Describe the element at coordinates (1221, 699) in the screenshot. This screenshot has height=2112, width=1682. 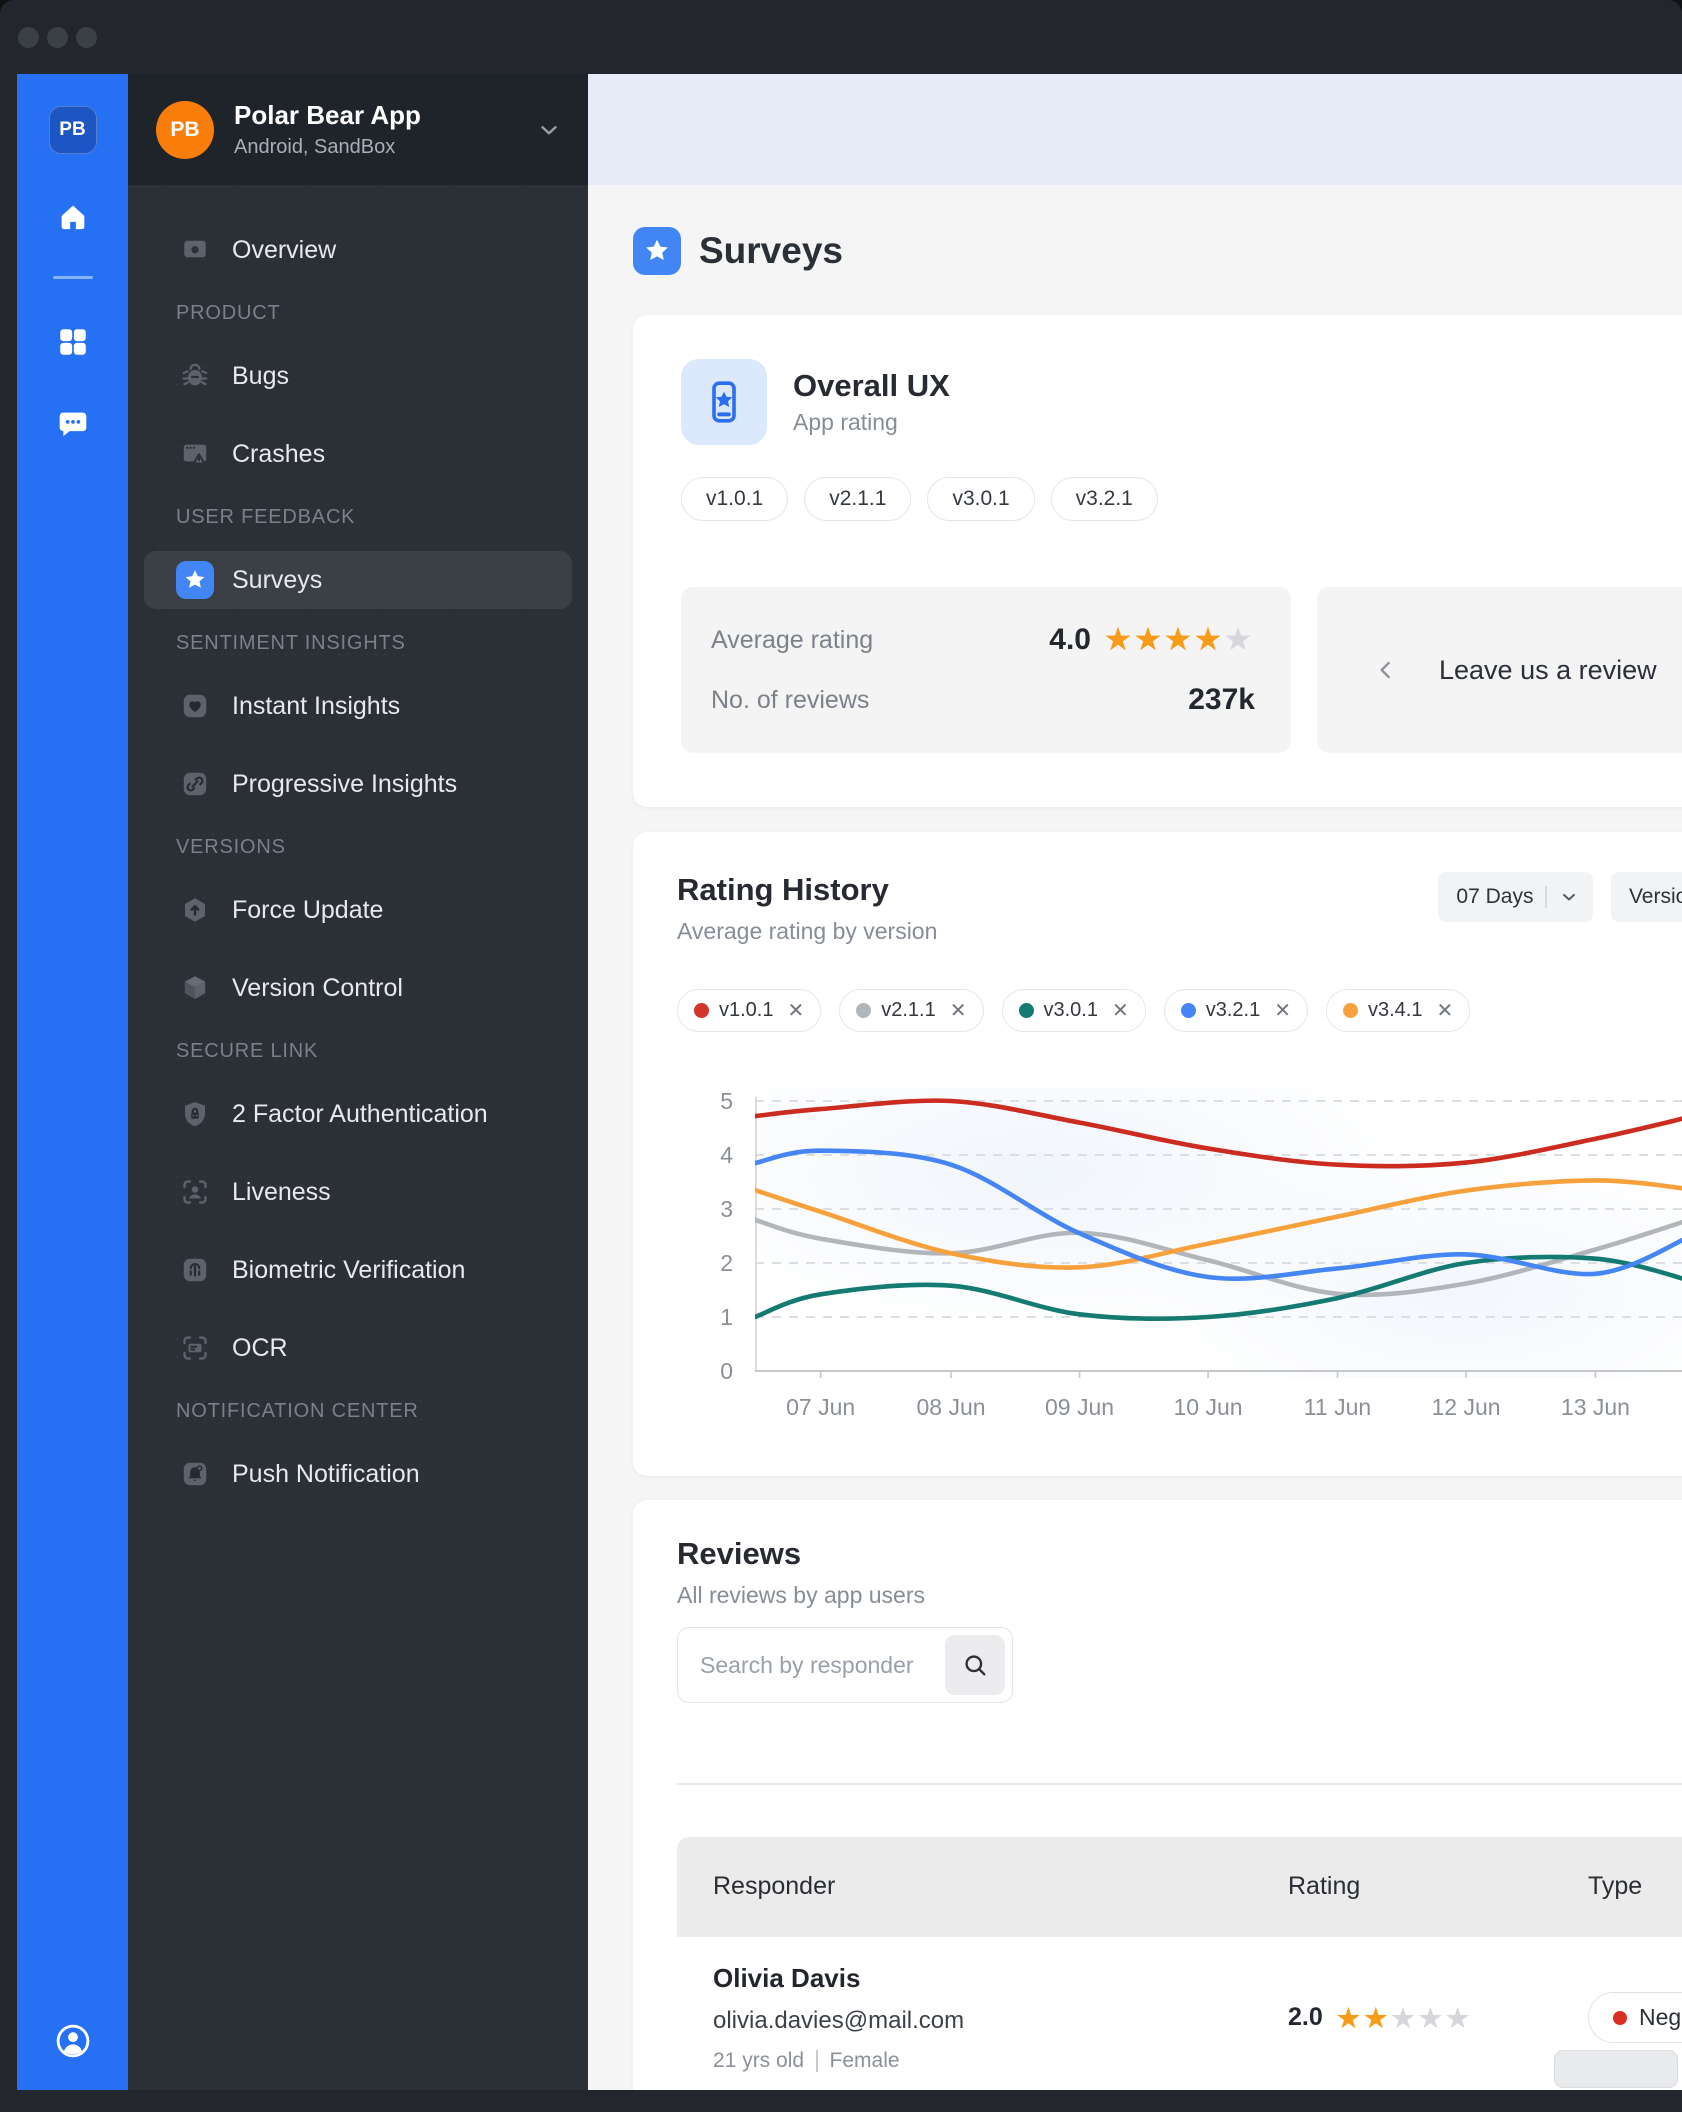
I see `reviews-count-value: 237k` at that location.